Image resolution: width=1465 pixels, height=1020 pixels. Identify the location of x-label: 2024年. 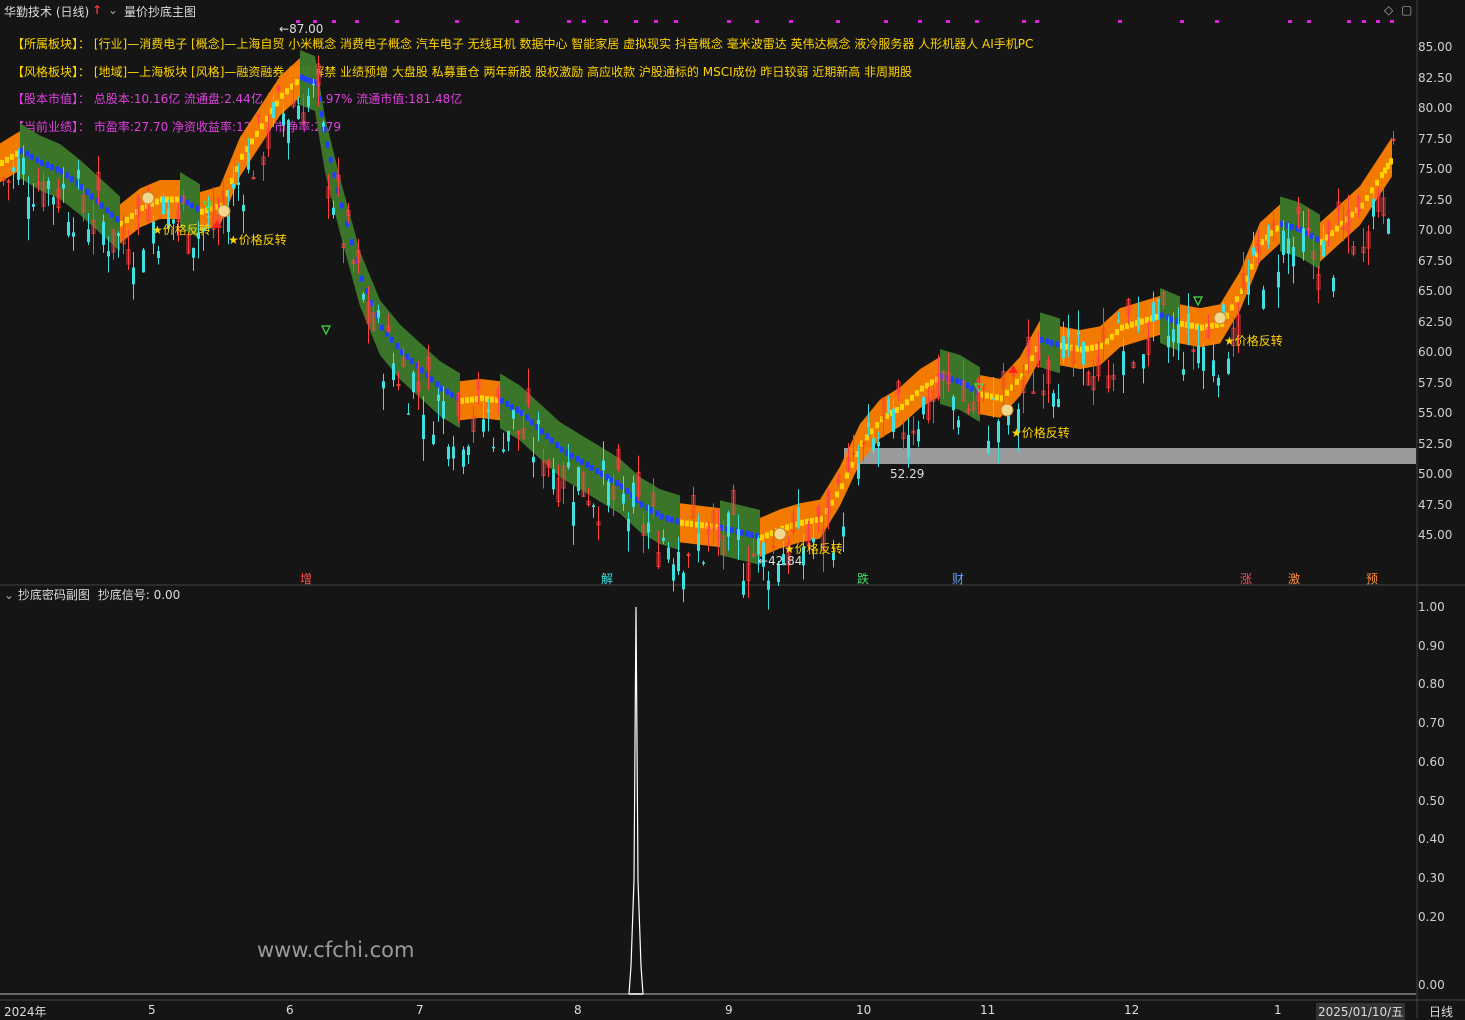
(25, 1012).